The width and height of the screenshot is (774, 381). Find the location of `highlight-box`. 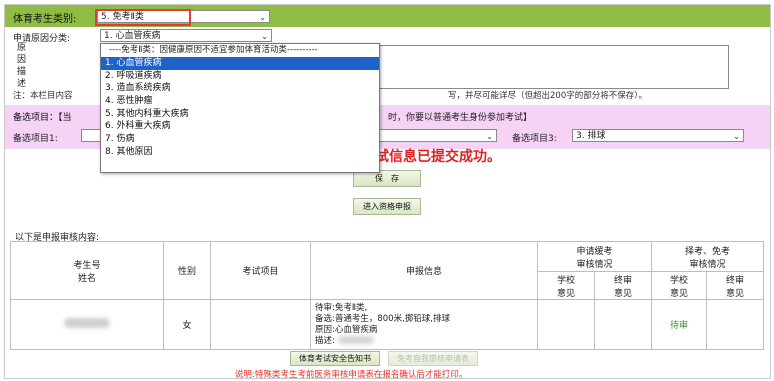

highlight-box is located at coordinates (143, 17).